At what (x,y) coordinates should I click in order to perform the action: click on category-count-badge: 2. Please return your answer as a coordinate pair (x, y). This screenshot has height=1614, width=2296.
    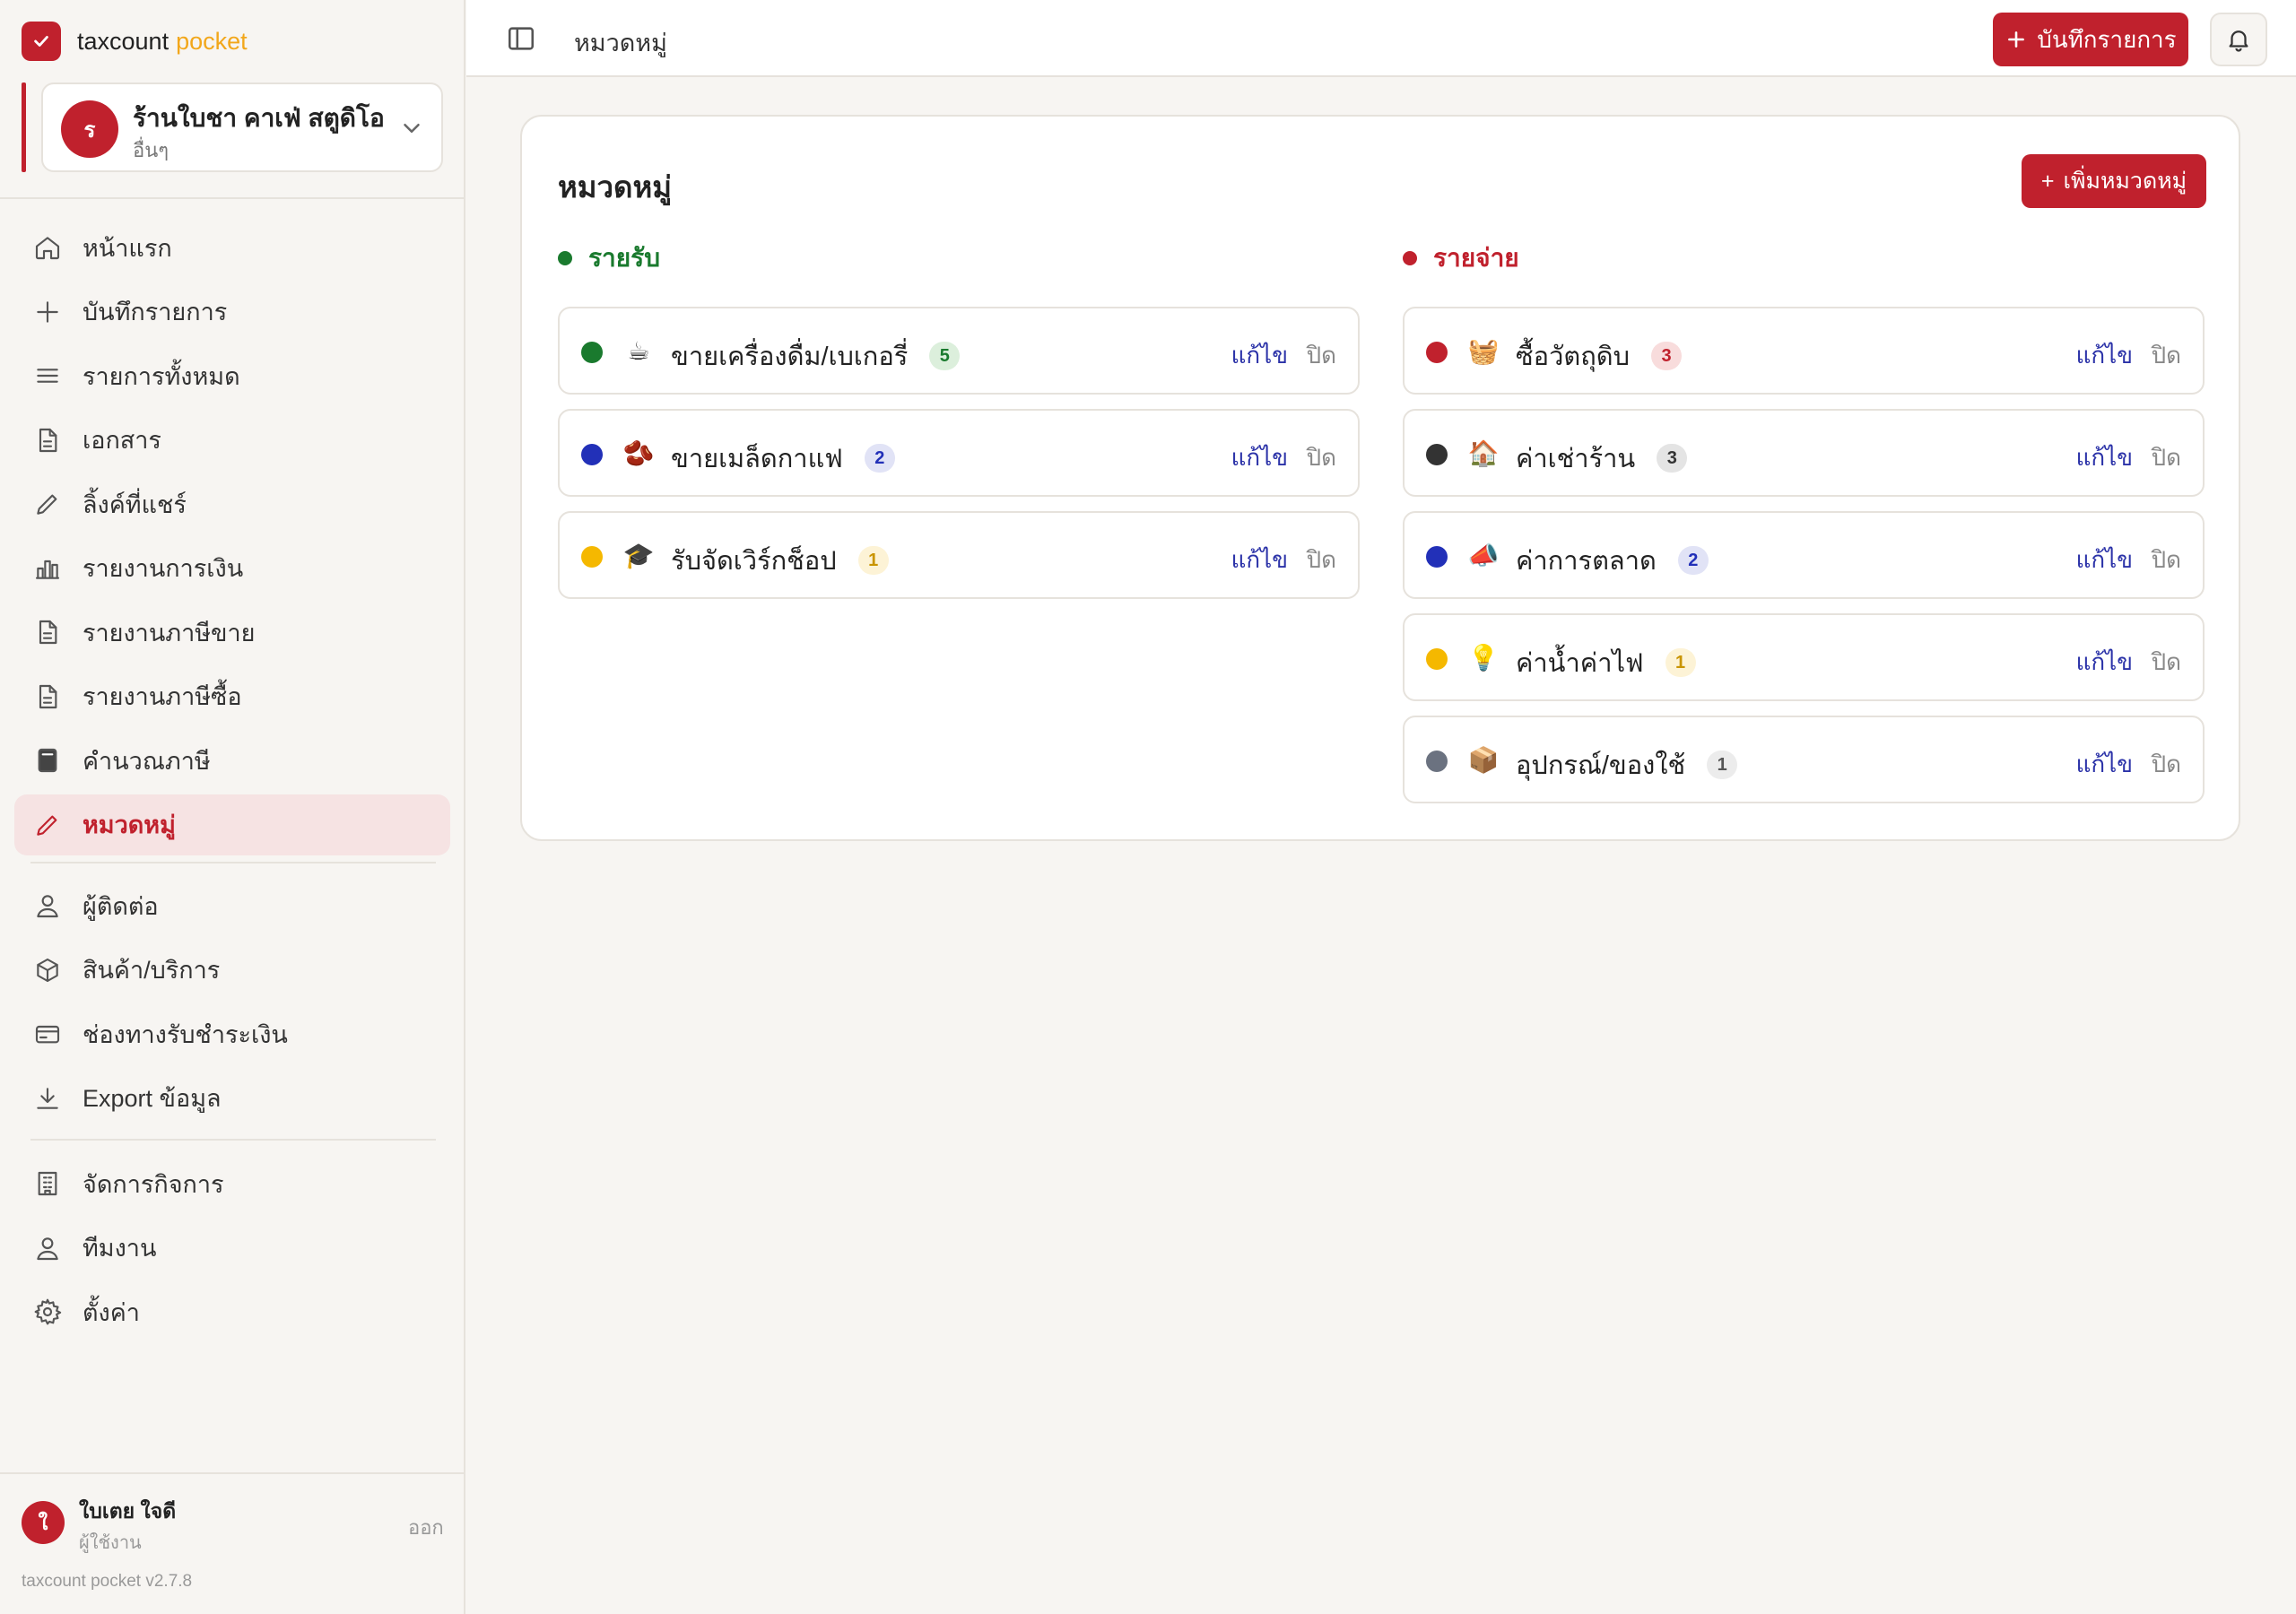
    Looking at the image, I should click on (879, 458).